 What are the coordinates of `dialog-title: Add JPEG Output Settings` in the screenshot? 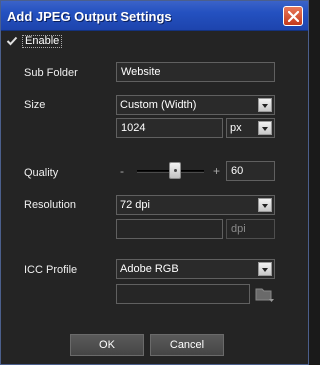 It's located at (89, 16).